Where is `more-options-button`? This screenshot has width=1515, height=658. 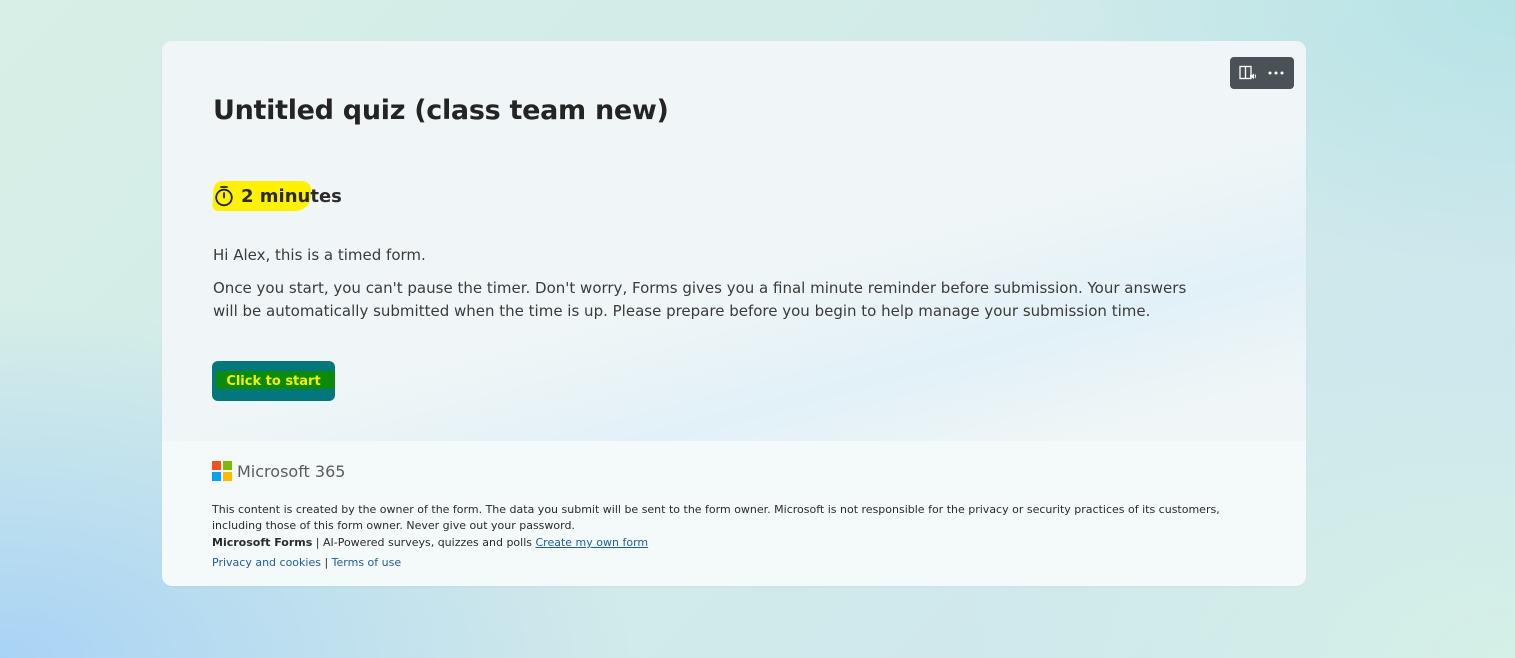
more-options-button is located at coordinates (1276, 73).